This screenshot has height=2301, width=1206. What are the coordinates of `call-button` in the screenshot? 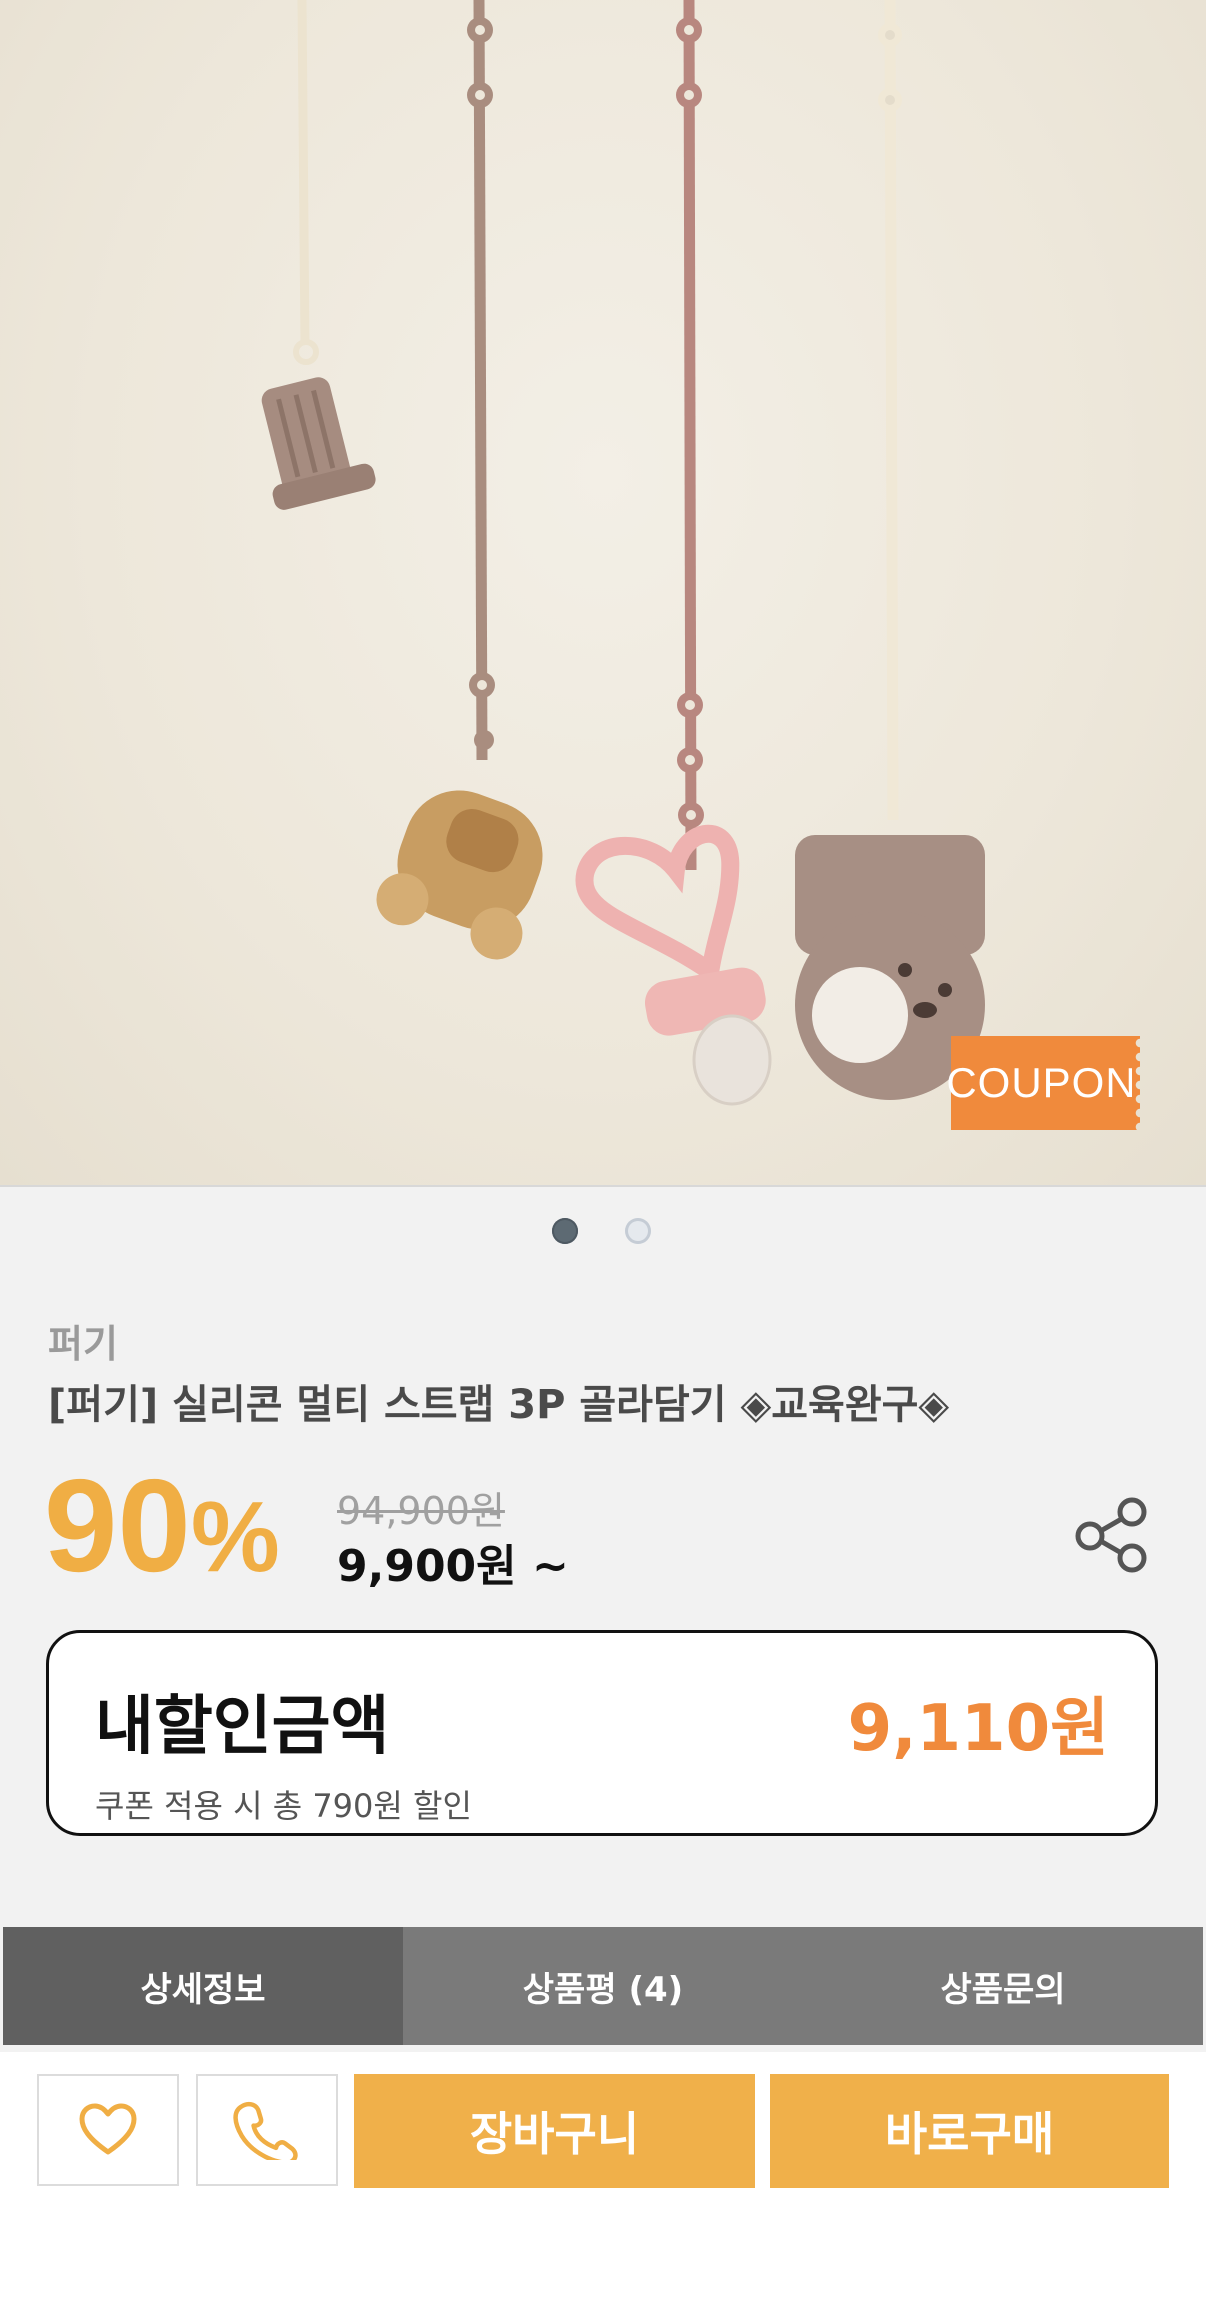 It's located at (267, 2130).